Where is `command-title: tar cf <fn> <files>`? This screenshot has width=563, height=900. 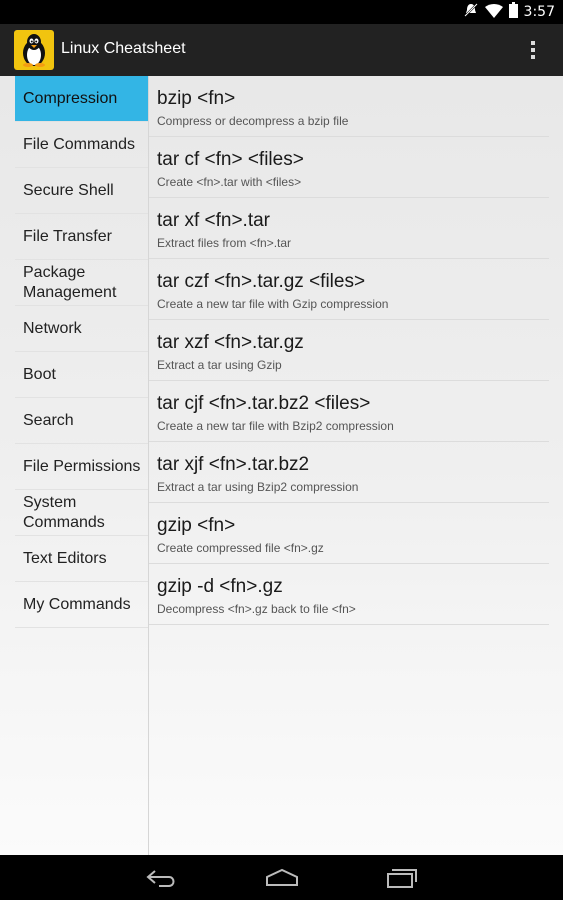 command-title: tar cf <fn> <files> is located at coordinates (230, 159).